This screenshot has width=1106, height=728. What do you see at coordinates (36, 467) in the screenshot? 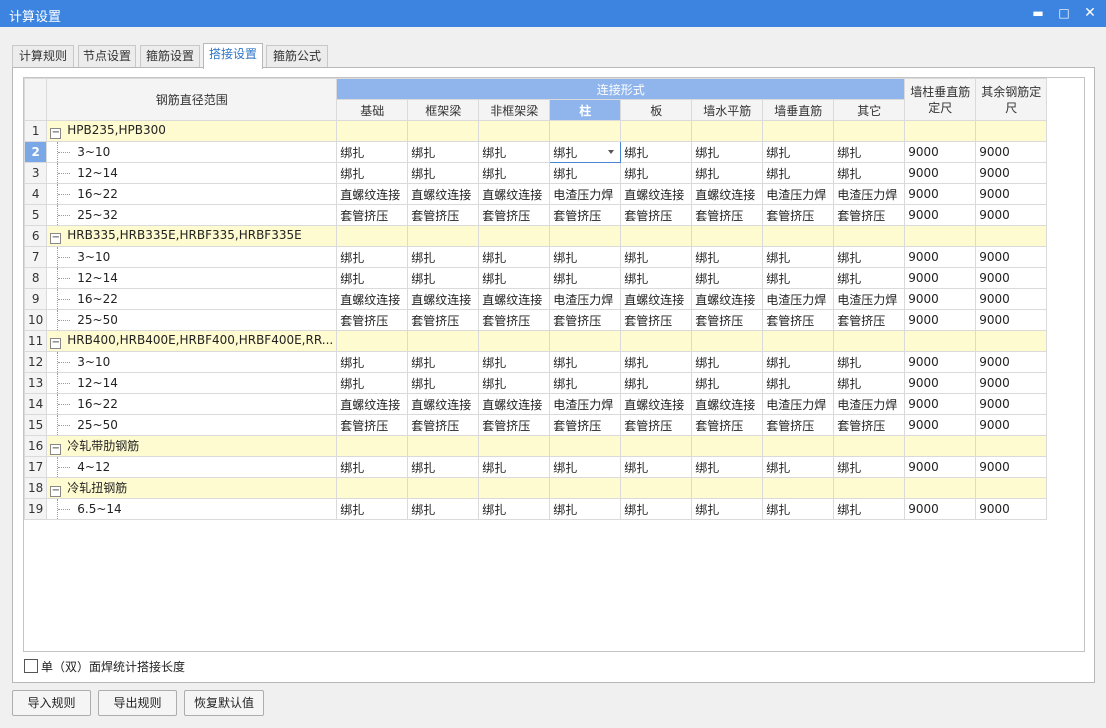
I see `row-number: 17` at bounding box center [36, 467].